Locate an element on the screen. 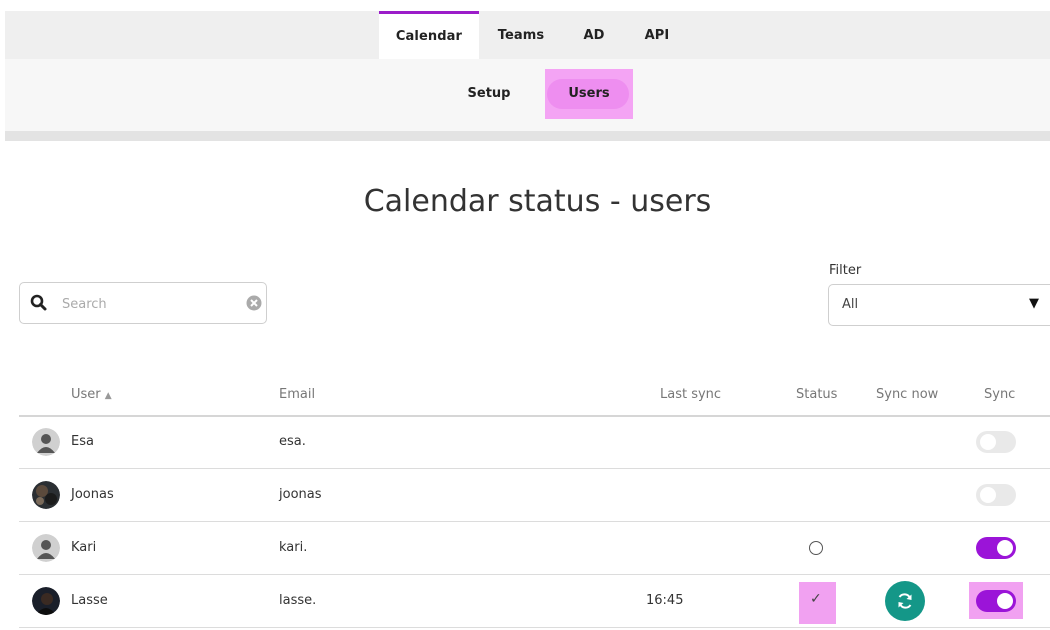 The height and width of the screenshot is (630, 1050). column-header-email: Email is located at coordinates (297, 394).